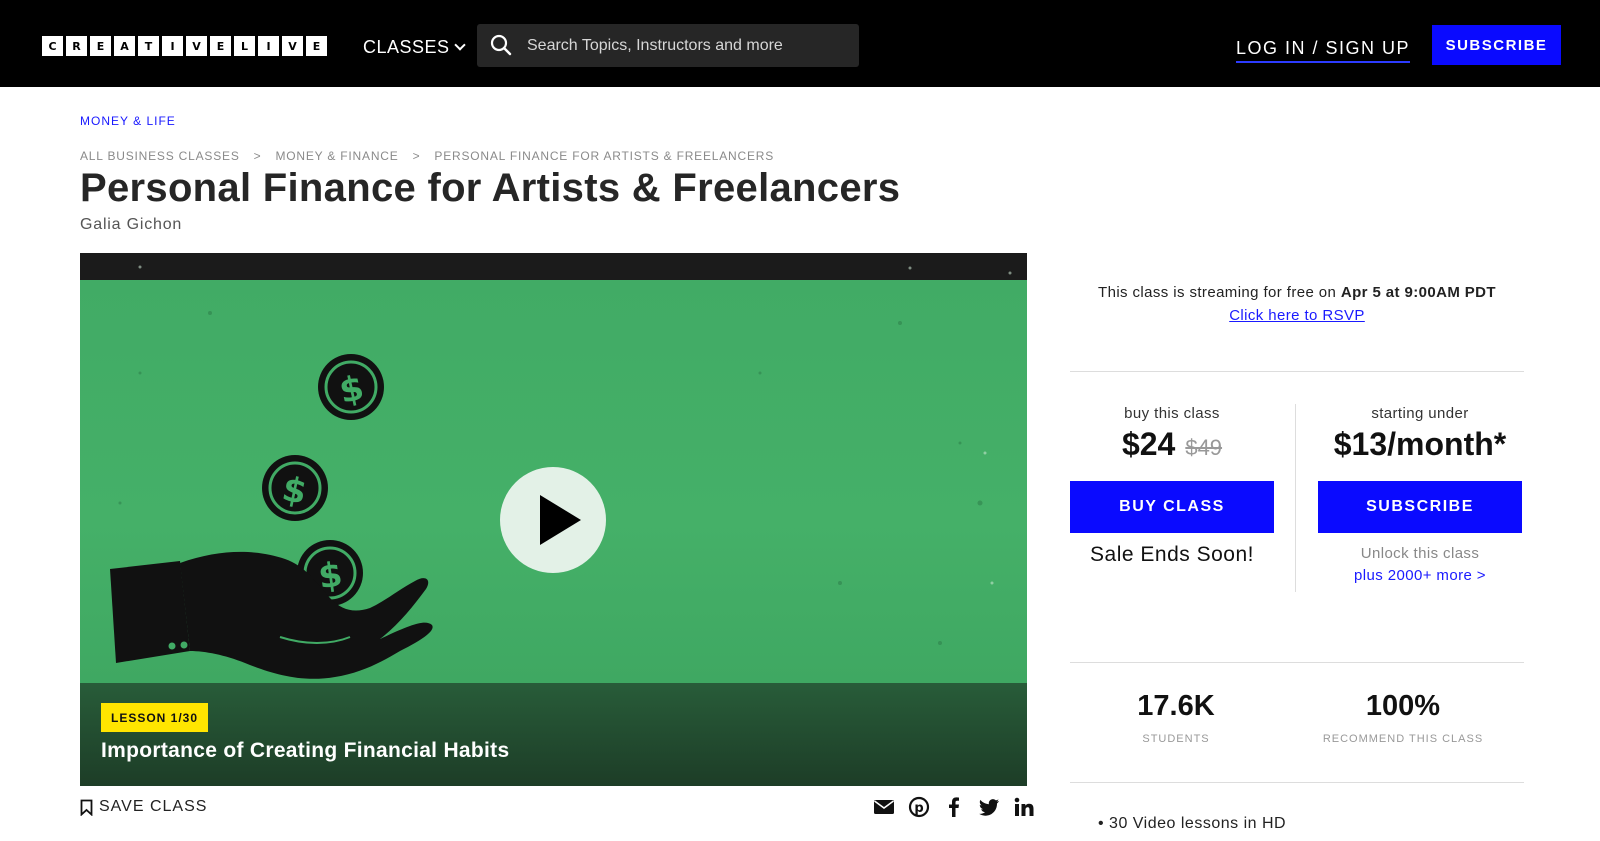 Image resolution: width=1600 pixels, height=841 pixels. I want to click on buy-class-label: buy this class, so click(1172, 413).